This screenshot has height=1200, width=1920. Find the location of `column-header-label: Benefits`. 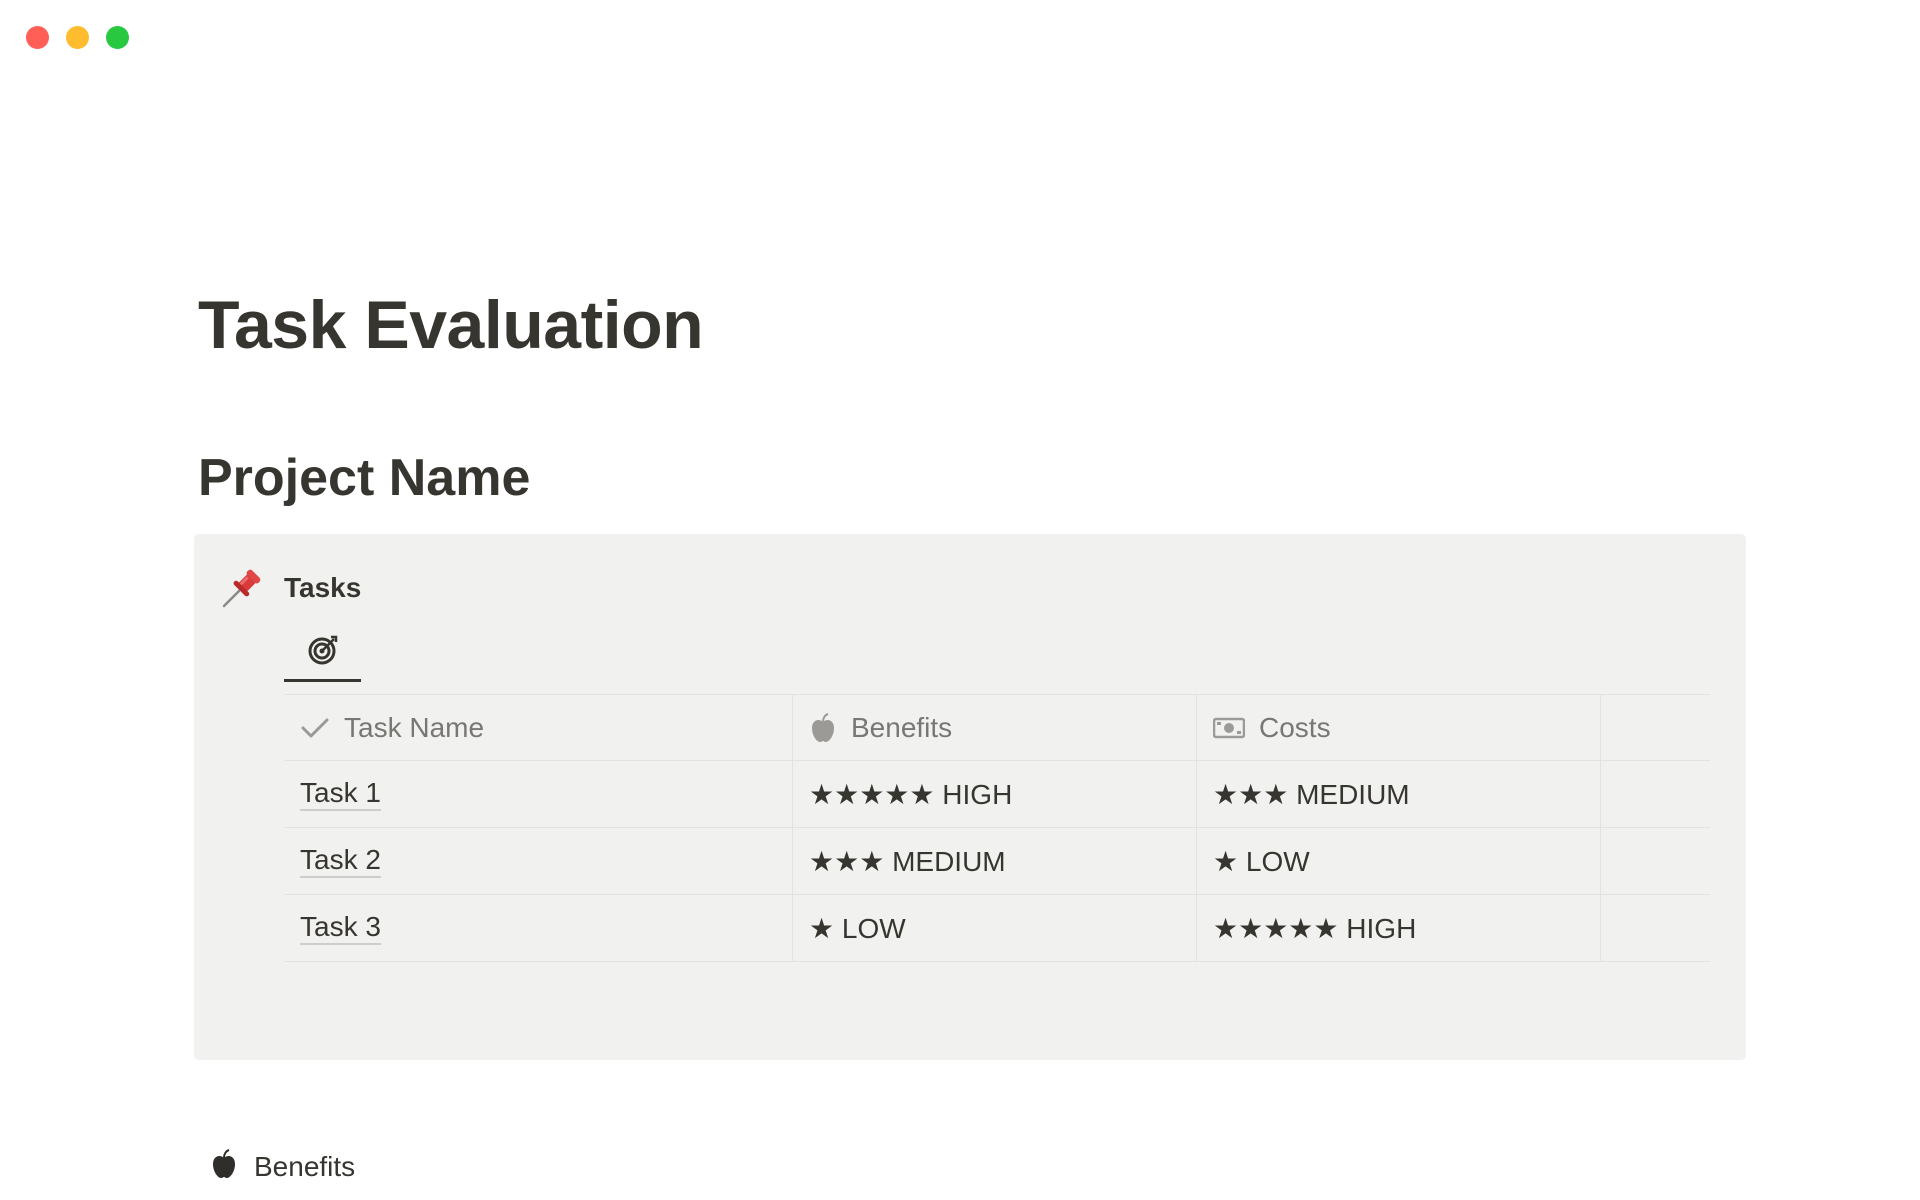

column-header-label: Benefits is located at coordinates (902, 727).